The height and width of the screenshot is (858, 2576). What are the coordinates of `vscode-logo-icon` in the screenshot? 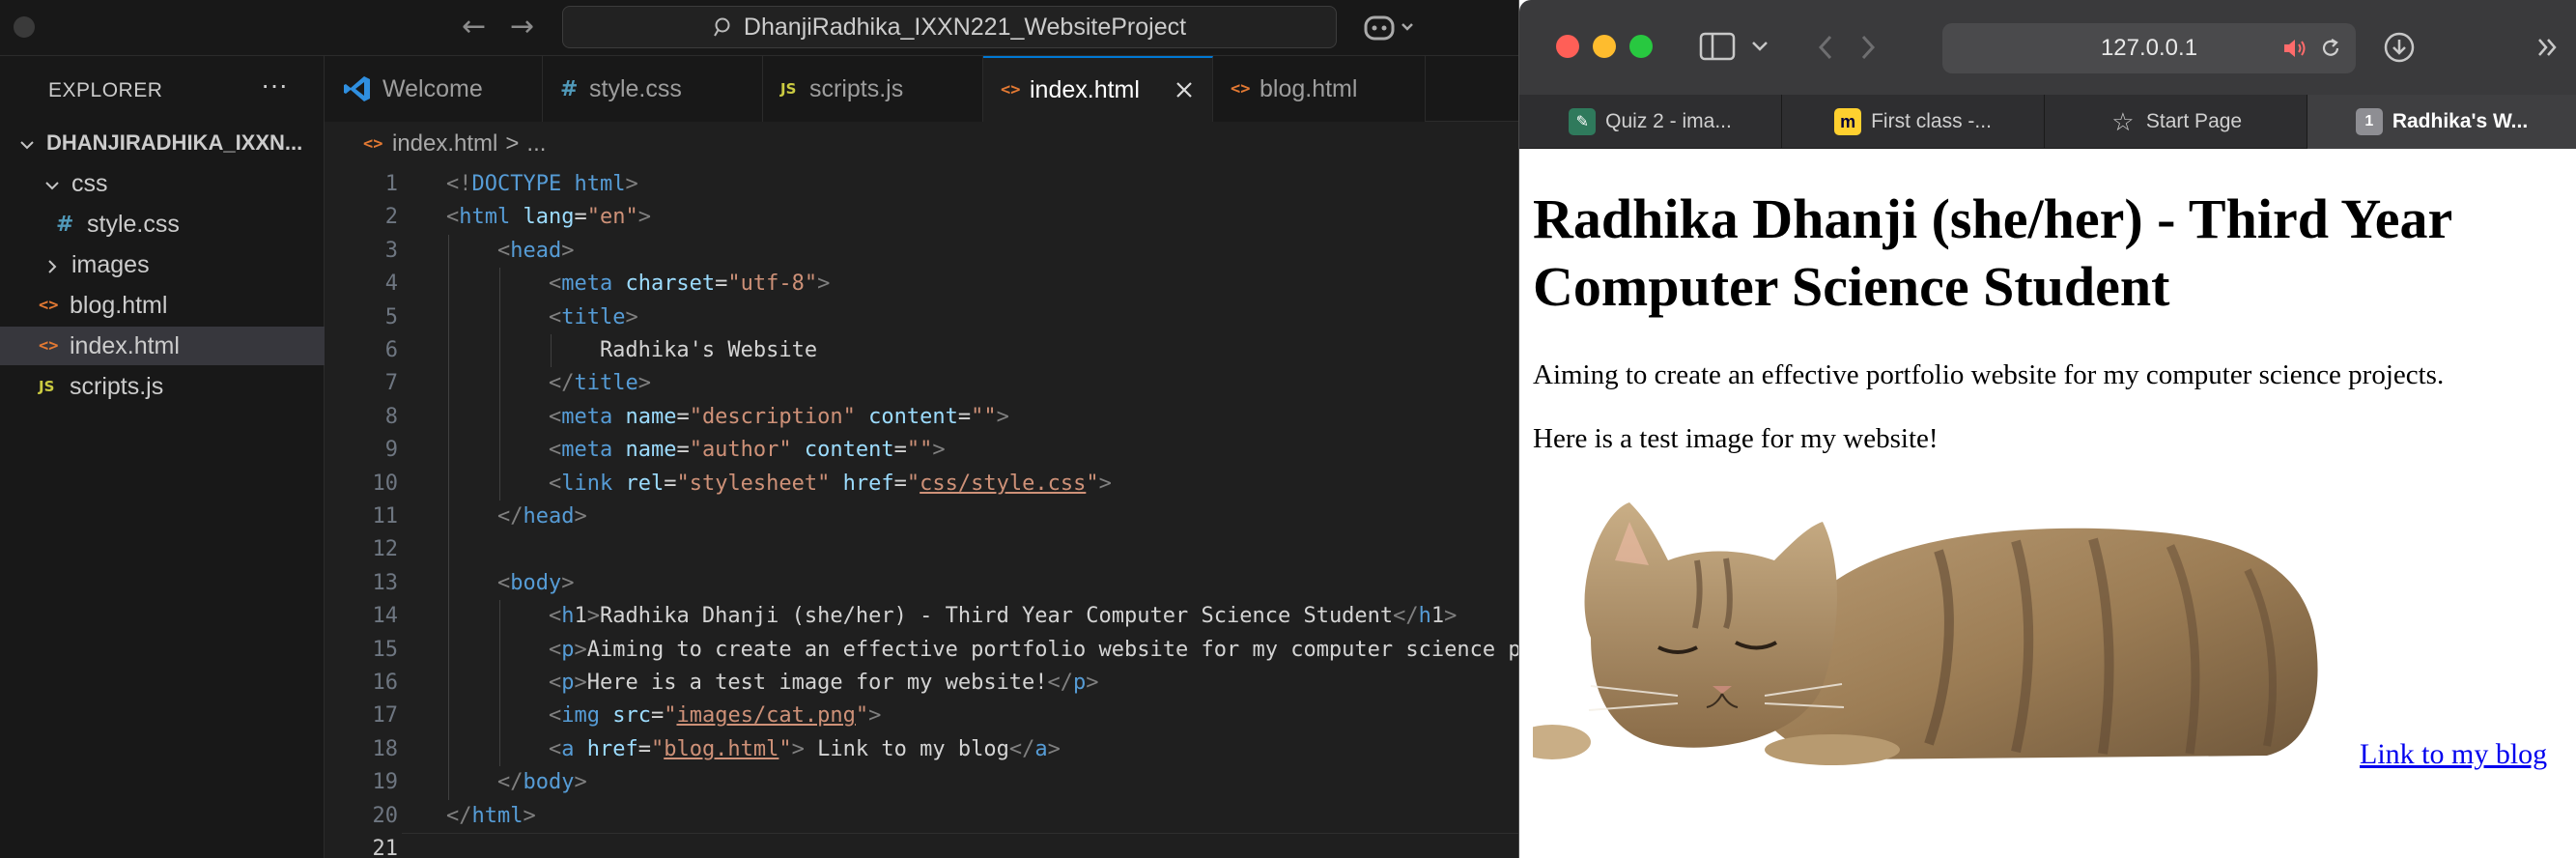 It's located at (357, 88).